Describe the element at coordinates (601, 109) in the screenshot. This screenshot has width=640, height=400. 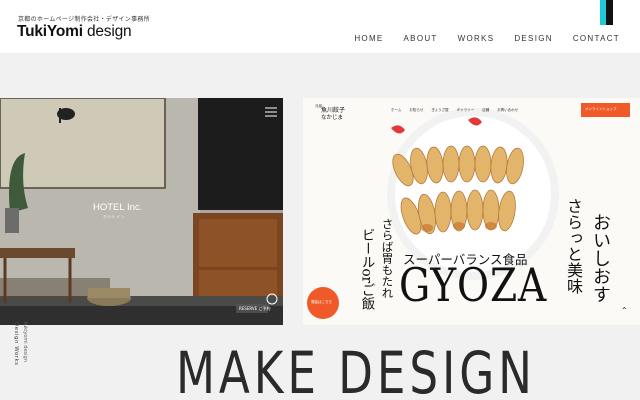
I see `gyoza-online-shop-button: オンラインショップ` at that location.